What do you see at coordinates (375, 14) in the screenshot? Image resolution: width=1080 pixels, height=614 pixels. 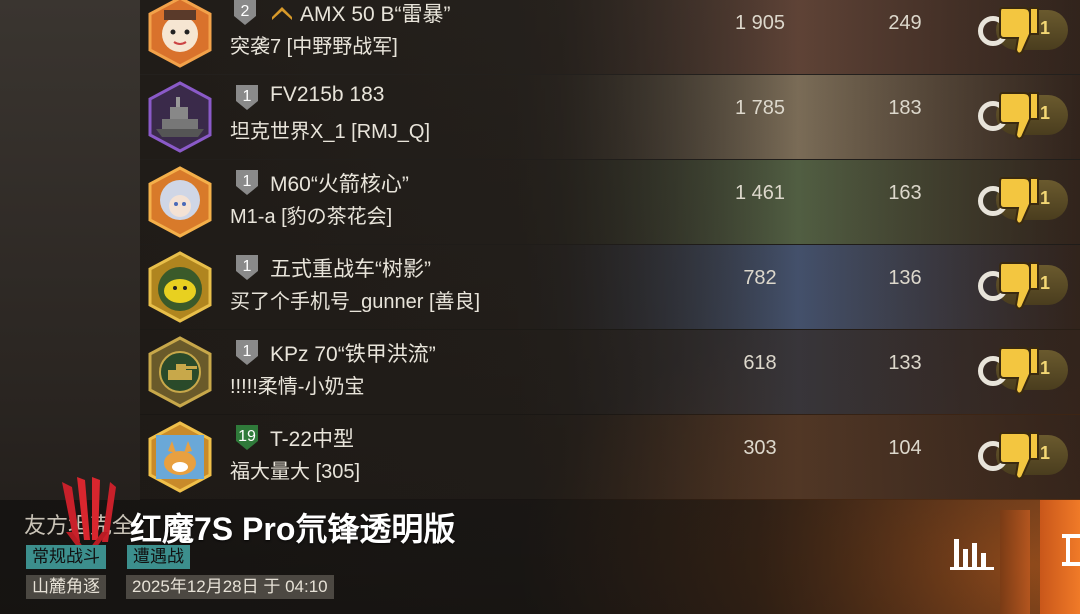 I see `tank-name: AMX 50 B“雷暴”` at bounding box center [375, 14].